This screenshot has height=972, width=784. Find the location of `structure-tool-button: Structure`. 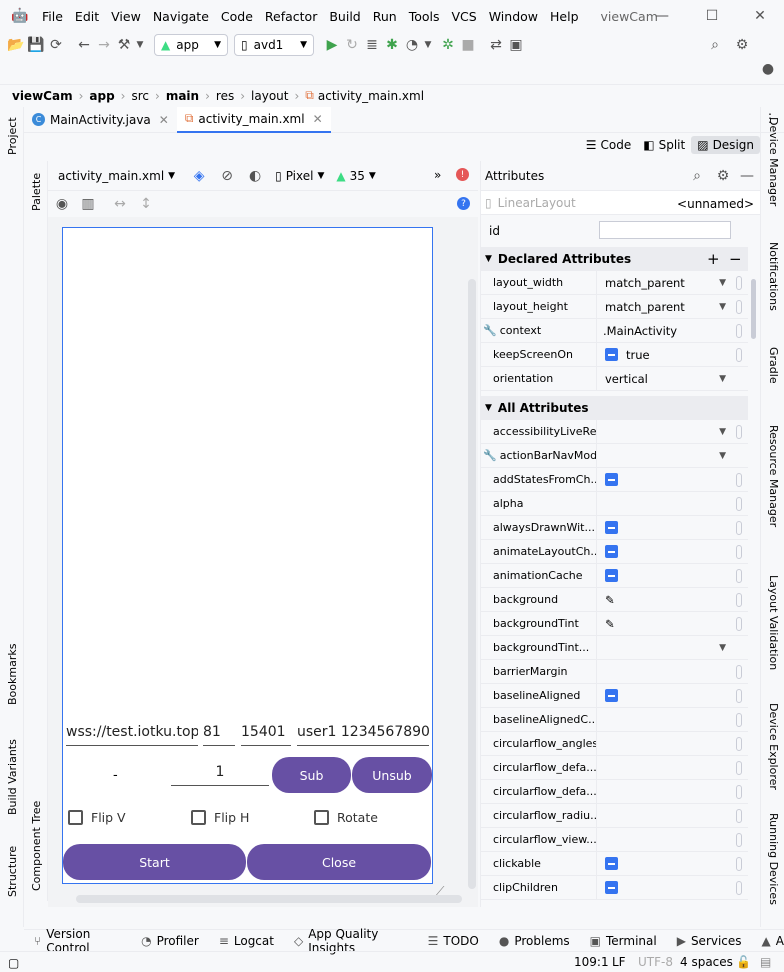

structure-tool-button: Structure is located at coordinates (12, 871).